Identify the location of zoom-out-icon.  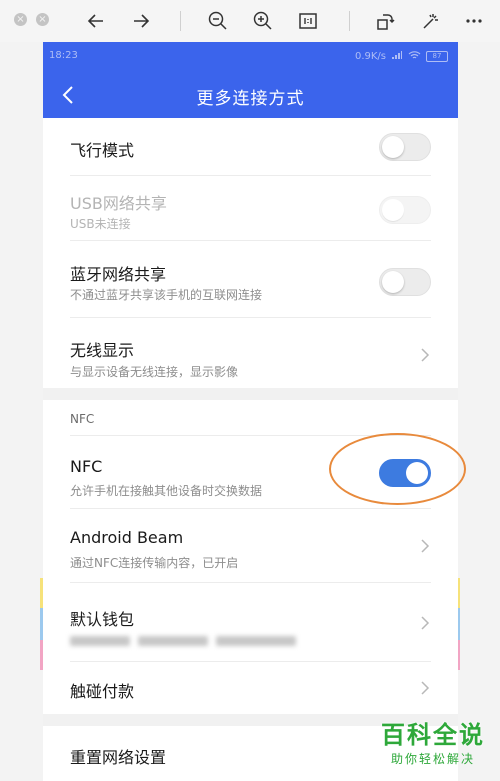
(218, 21).